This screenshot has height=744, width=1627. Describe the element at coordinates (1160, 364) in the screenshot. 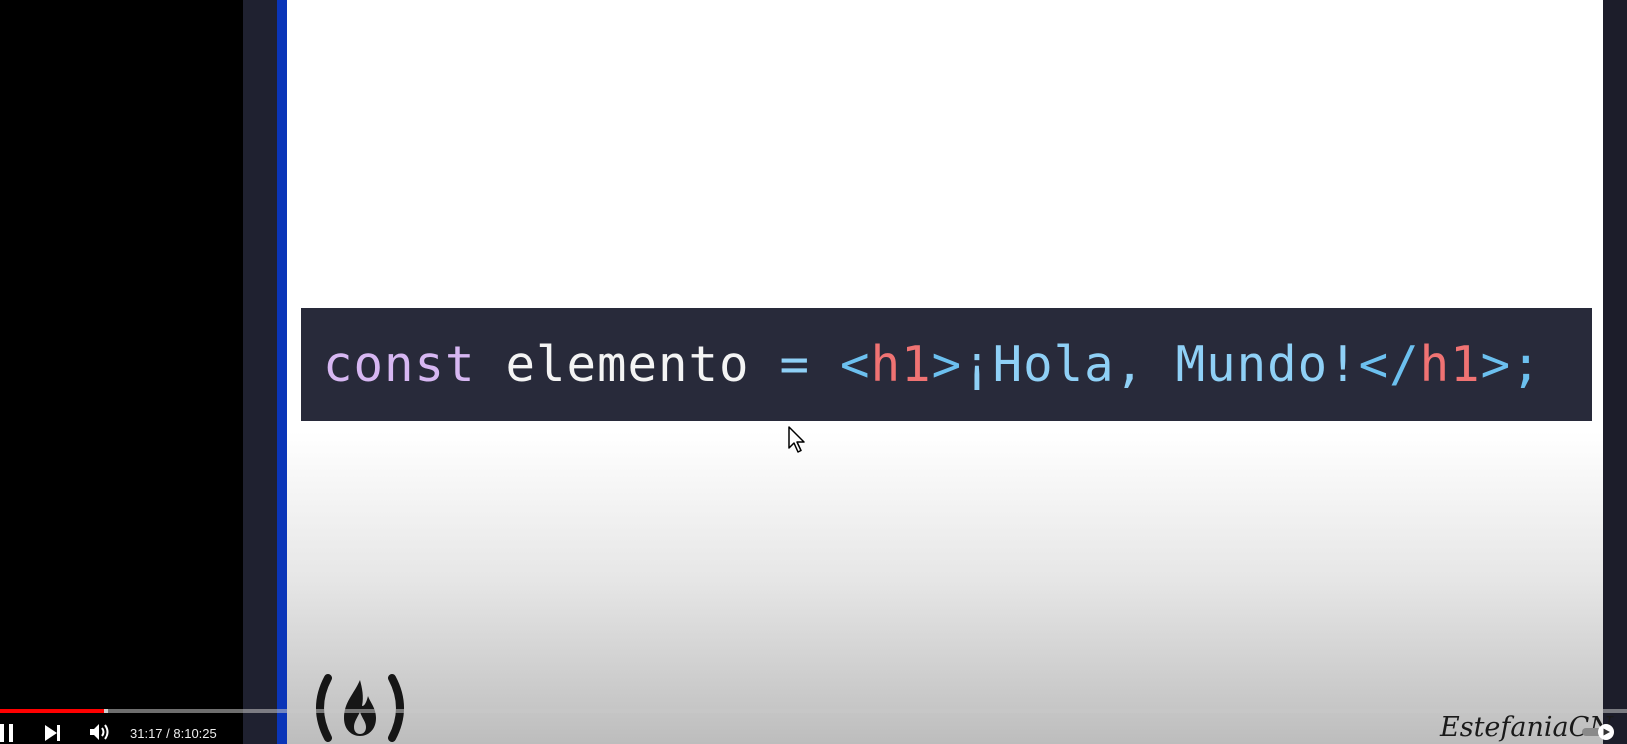

I see `code-token: ¡Hola, Mundo!` at that location.